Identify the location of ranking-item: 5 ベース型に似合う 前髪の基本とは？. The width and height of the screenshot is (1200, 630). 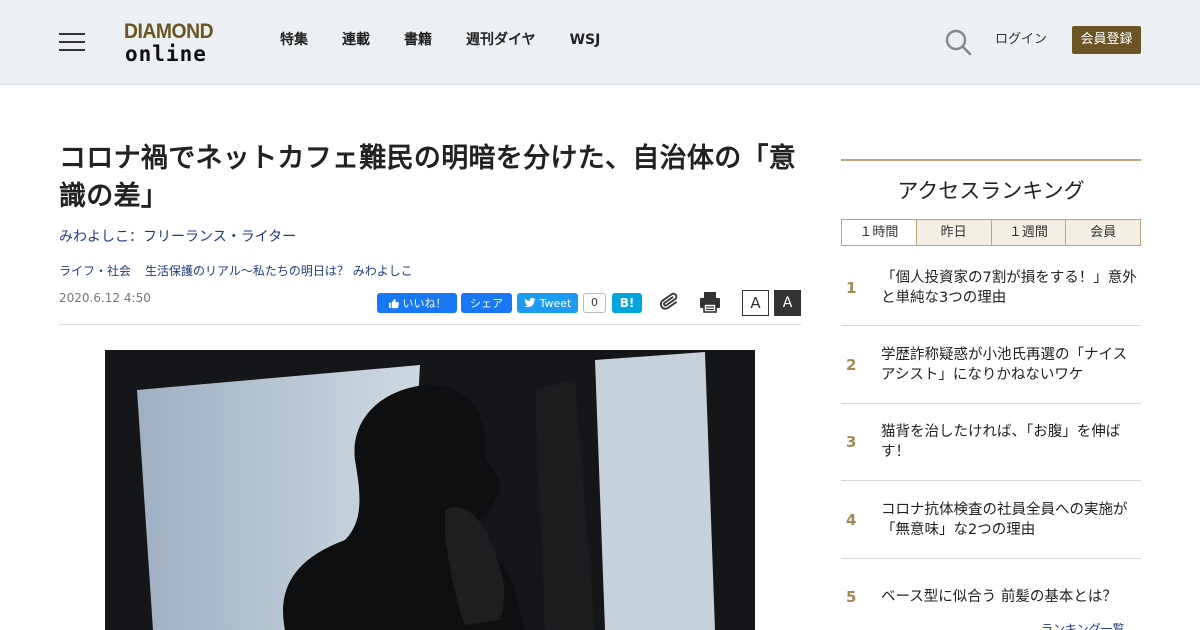
(991, 594).